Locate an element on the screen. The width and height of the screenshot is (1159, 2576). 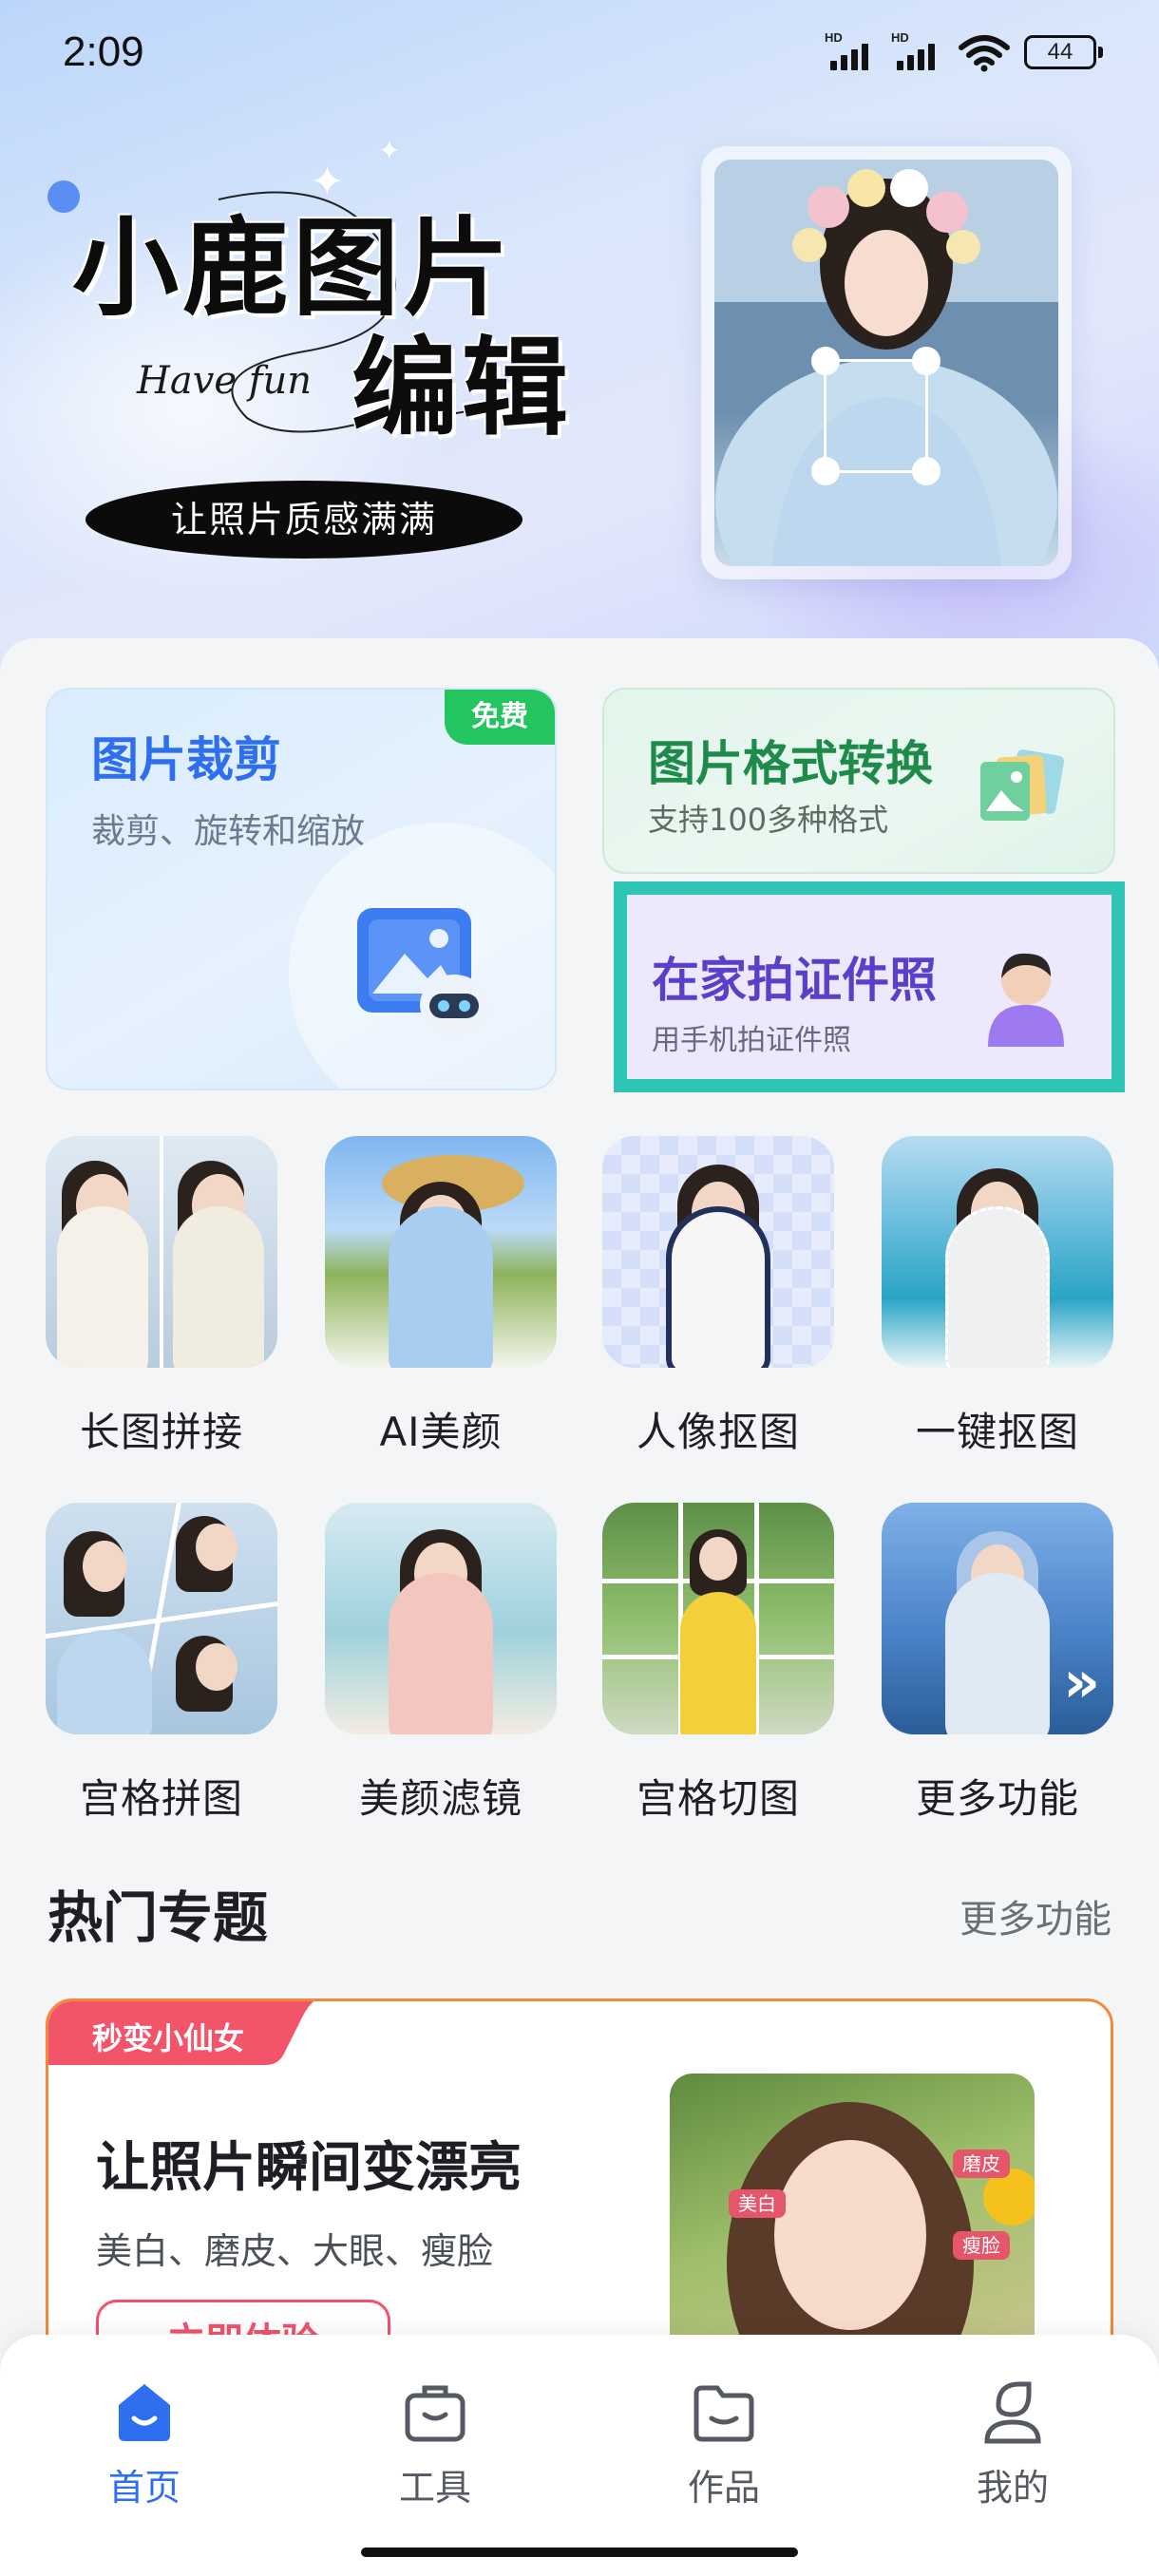
grid-collage-thumbnail is located at coordinates (161, 1618).